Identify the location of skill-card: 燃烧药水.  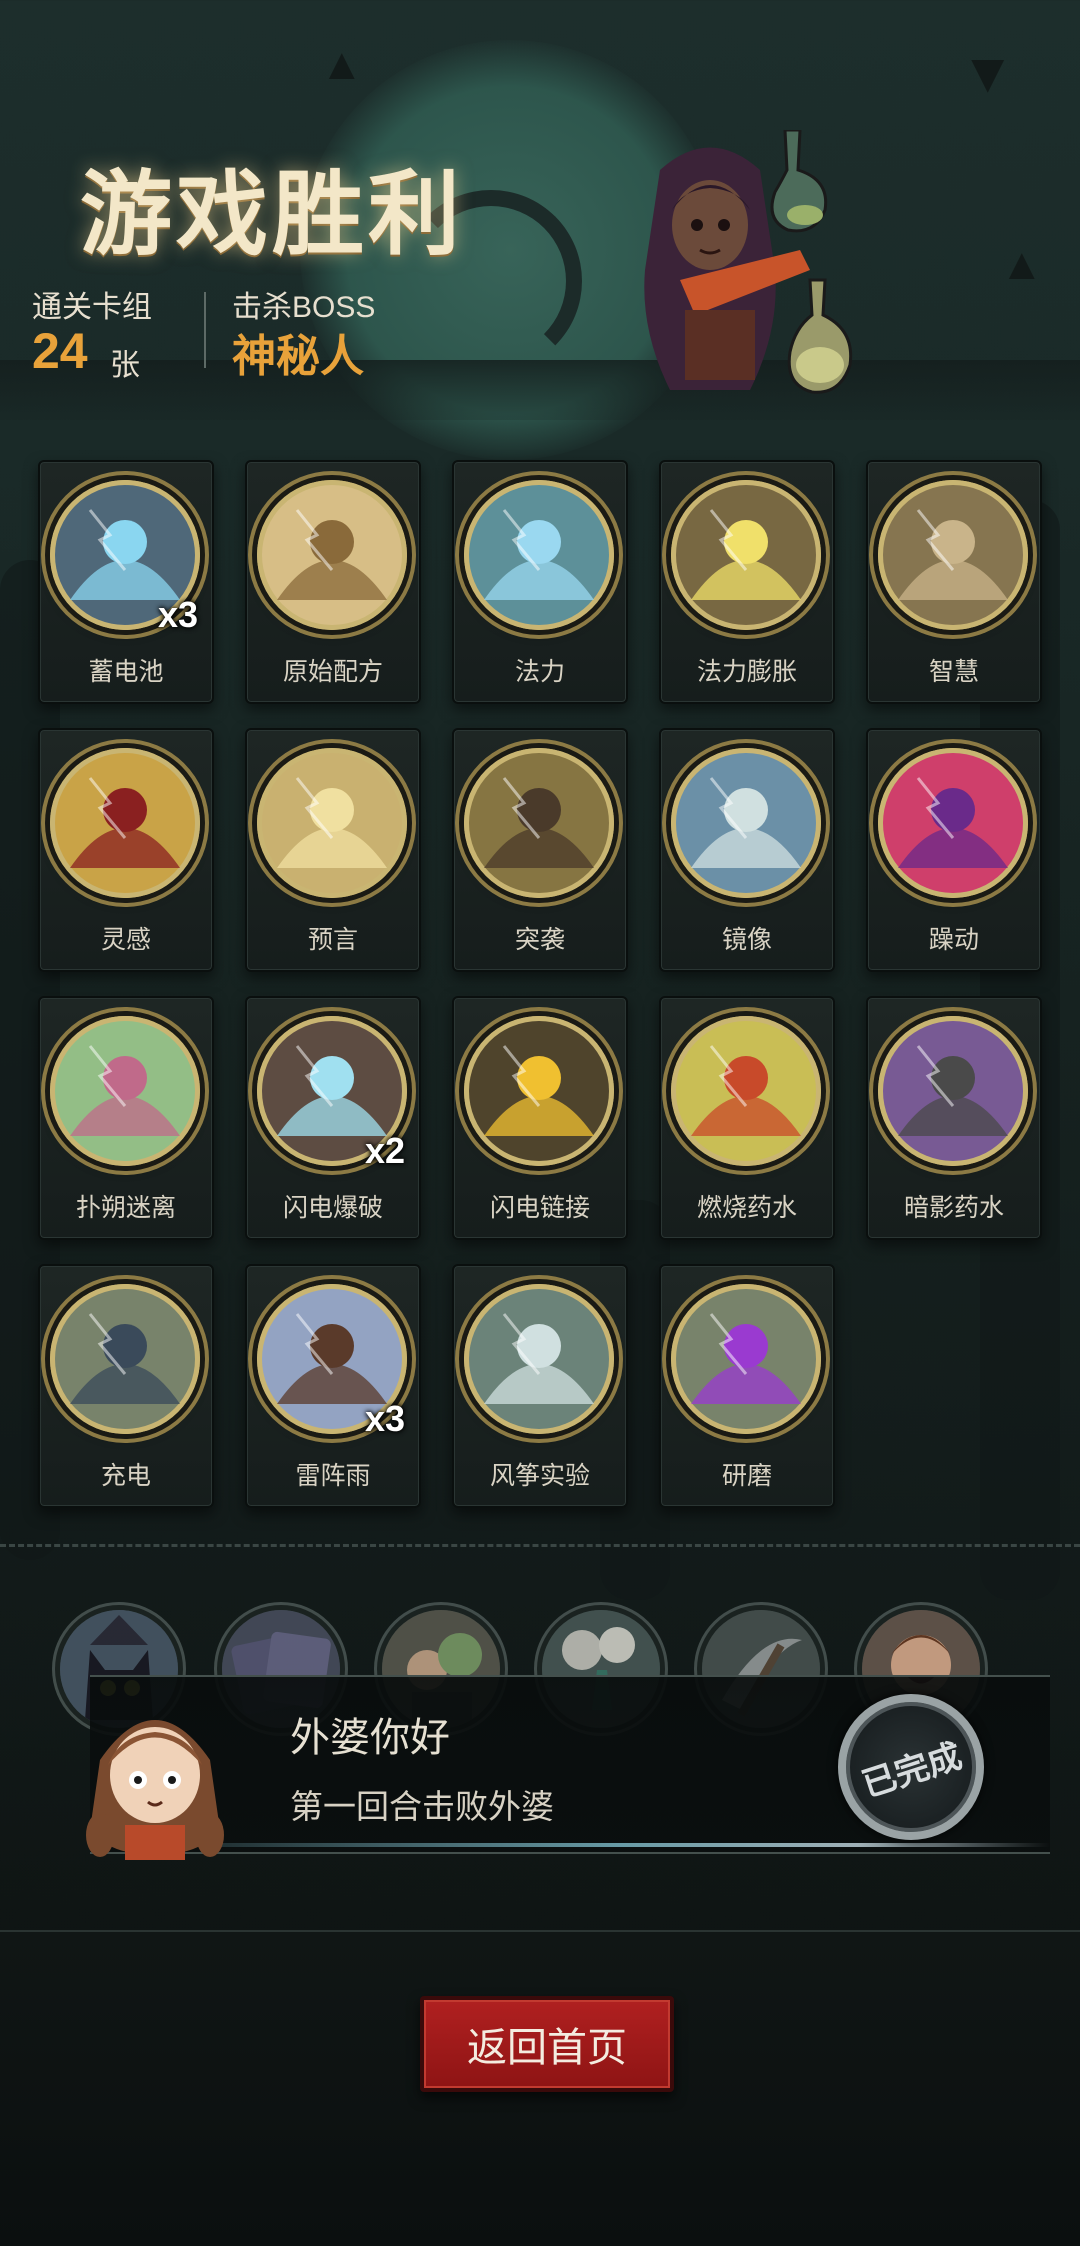
(747, 1118).